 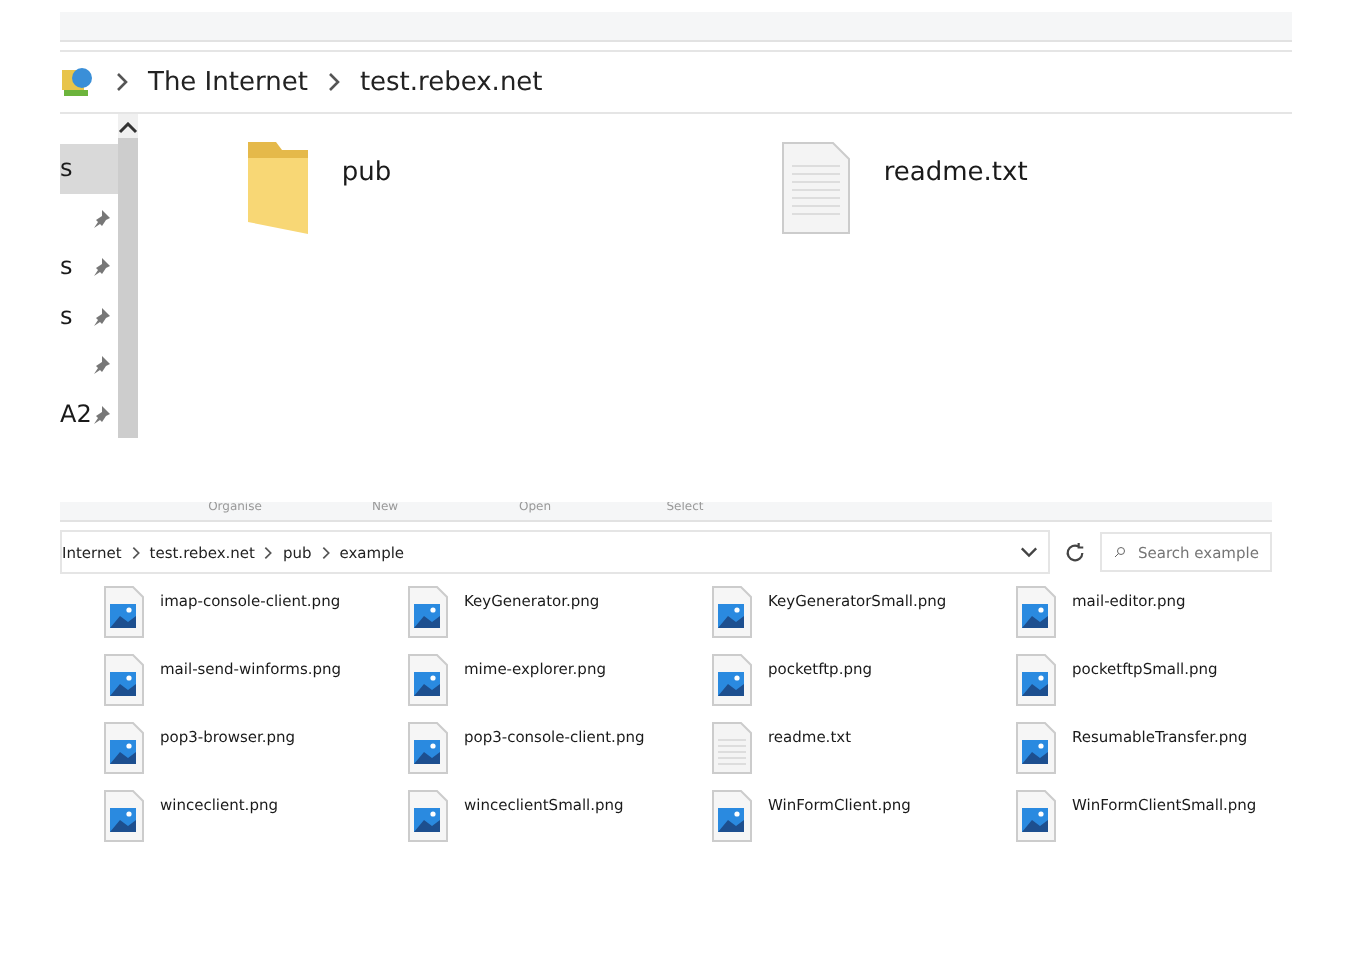 What do you see at coordinates (366, 173) in the screenshot?
I see `file-name: pub` at bounding box center [366, 173].